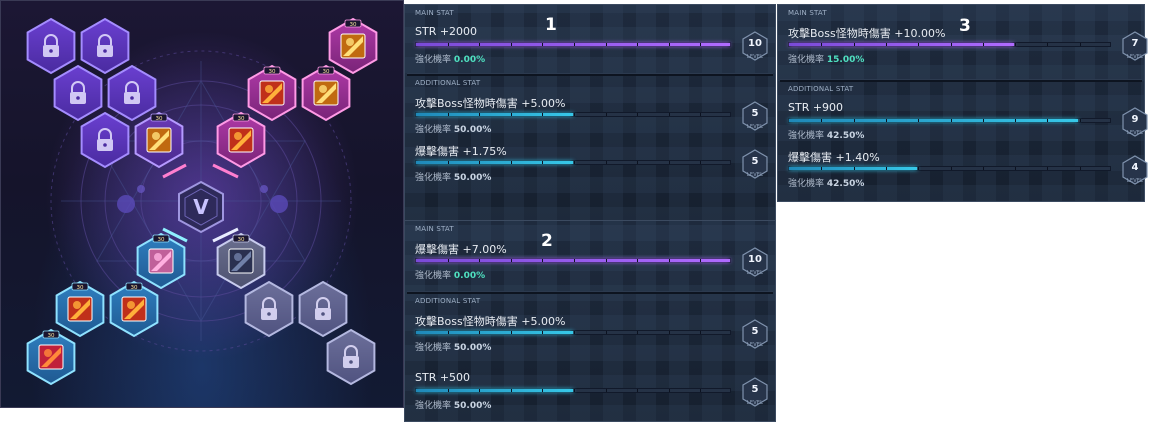 This screenshot has height=423, width=1150. What do you see at coordinates (590, 267) in the screenshot?
I see `stat-row: 爆擊傷害 +7.00% 強化機率 0.00% 10 LEVEL` at bounding box center [590, 267].